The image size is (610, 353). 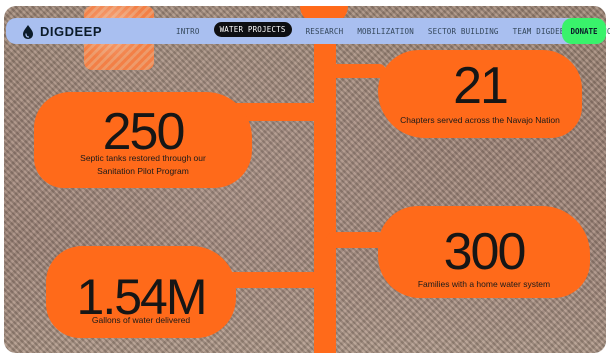 I want to click on brand: DIGDEEP, so click(x=62, y=31).